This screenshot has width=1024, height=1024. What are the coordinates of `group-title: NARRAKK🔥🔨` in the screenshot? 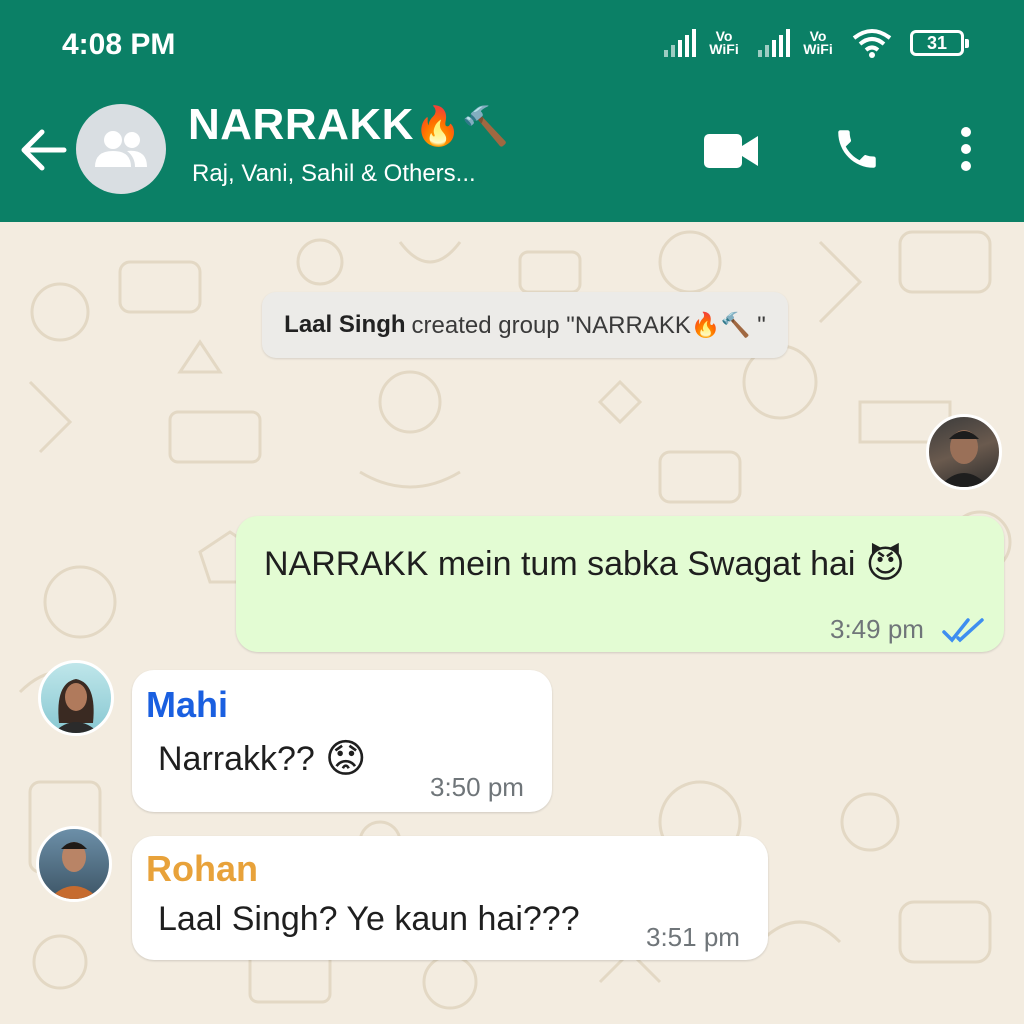 It's located at (349, 125).